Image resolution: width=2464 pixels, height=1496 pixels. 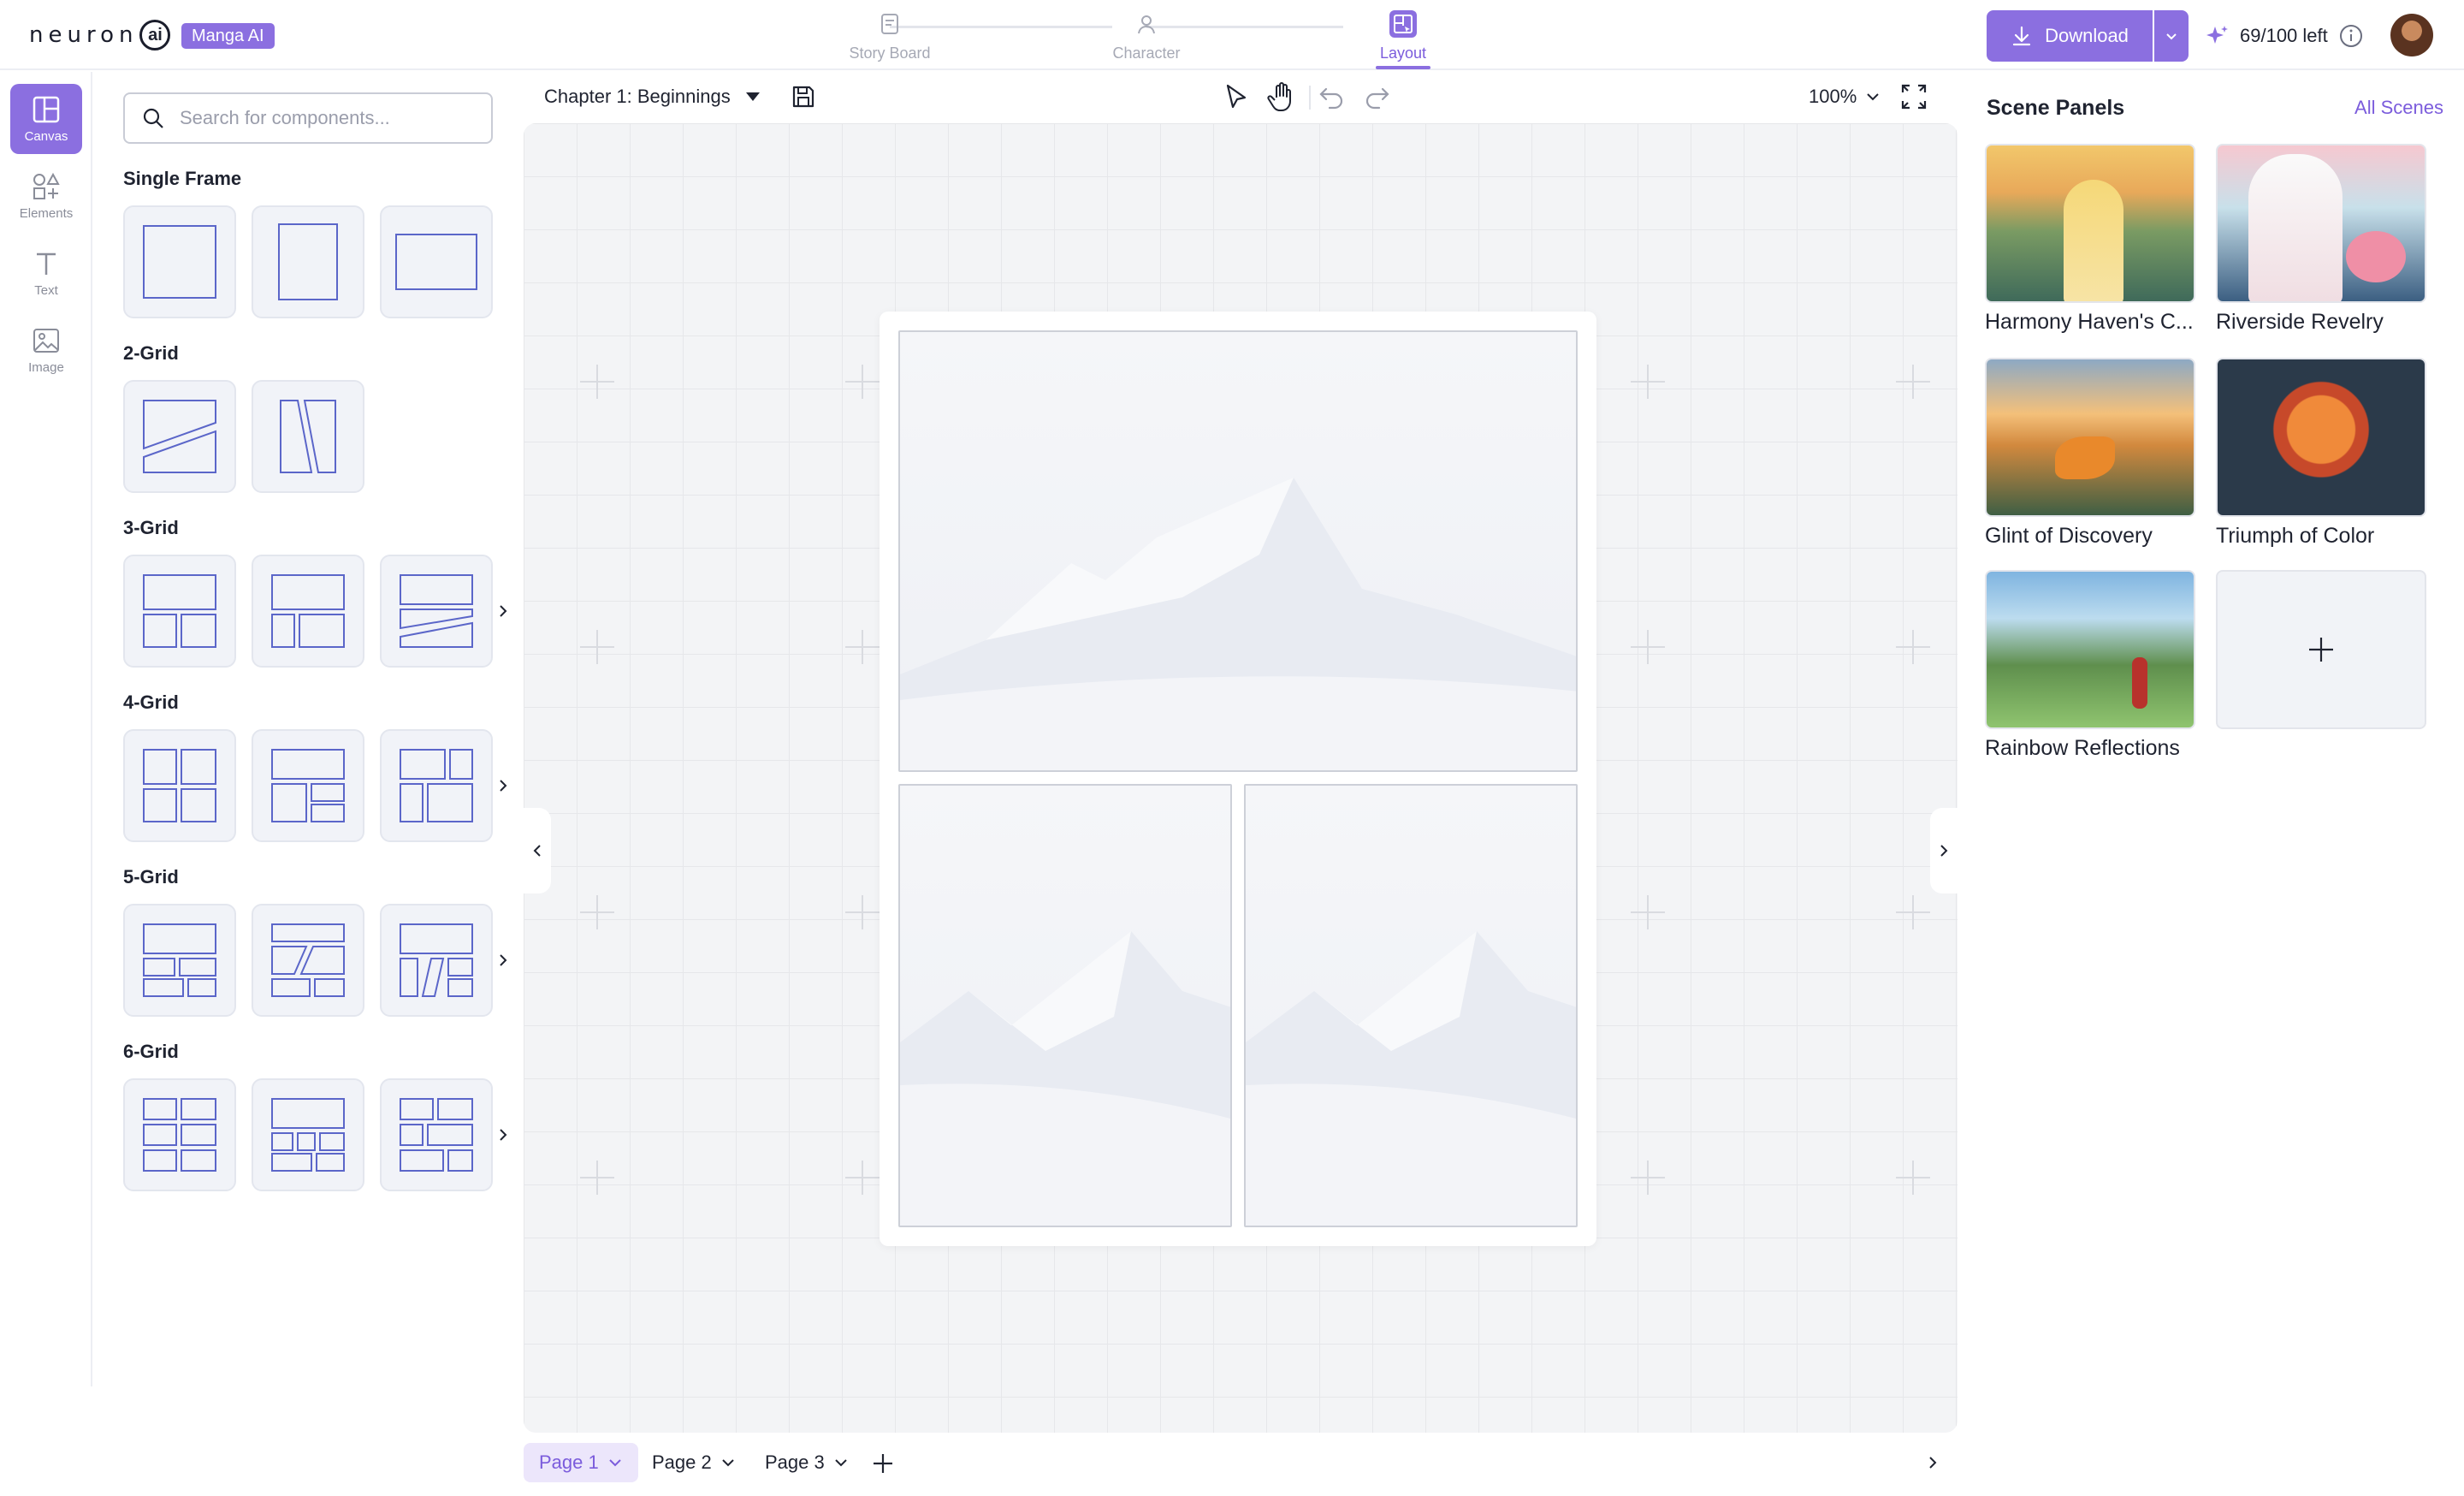 I want to click on page-tab-2: Page 2, so click(x=694, y=1462).